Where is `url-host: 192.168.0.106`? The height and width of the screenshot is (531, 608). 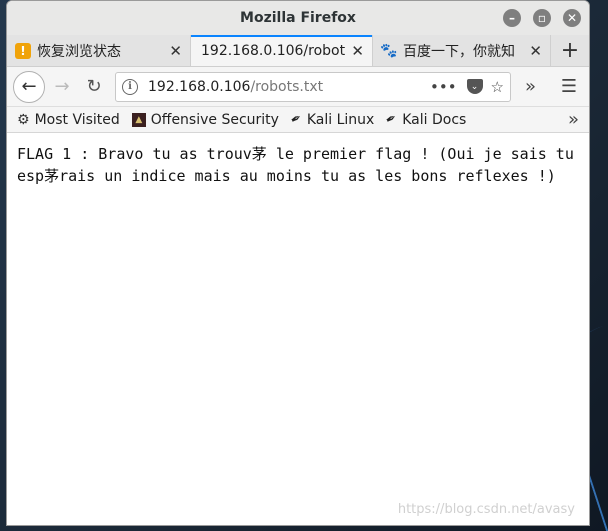
url-host: 192.168.0.106 is located at coordinates (199, 86).